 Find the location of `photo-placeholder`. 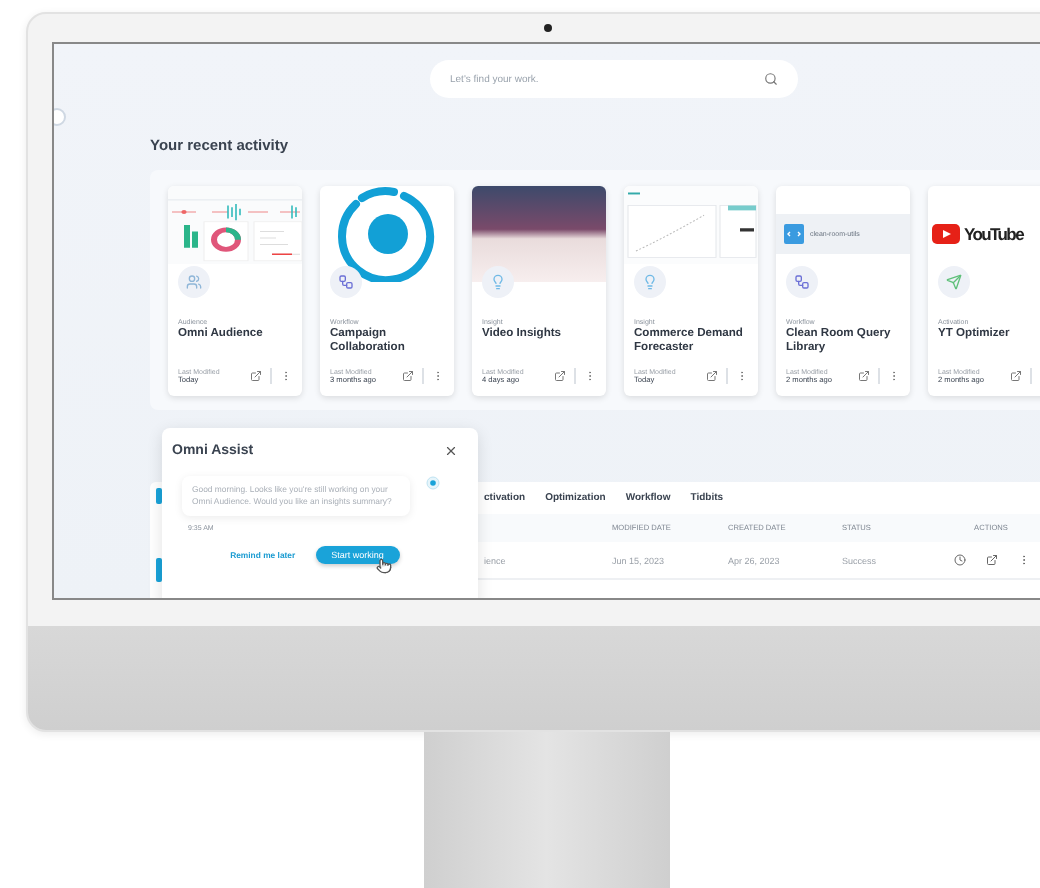

photo-placeholder is located at coordinates (539, 234).